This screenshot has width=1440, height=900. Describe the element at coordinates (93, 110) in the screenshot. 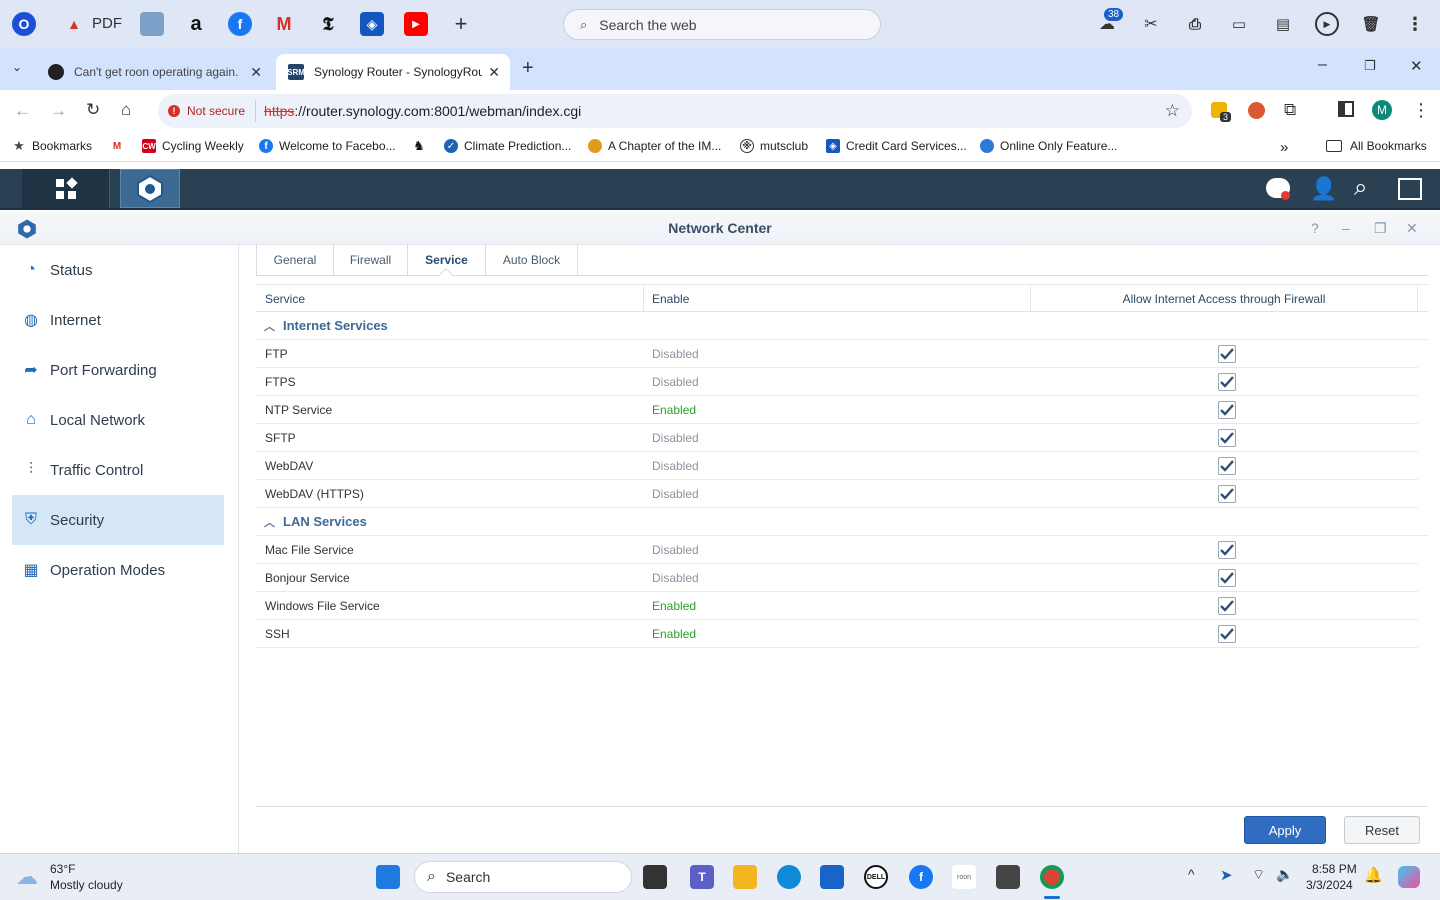

I see `reload-icon: ↻` at that location.